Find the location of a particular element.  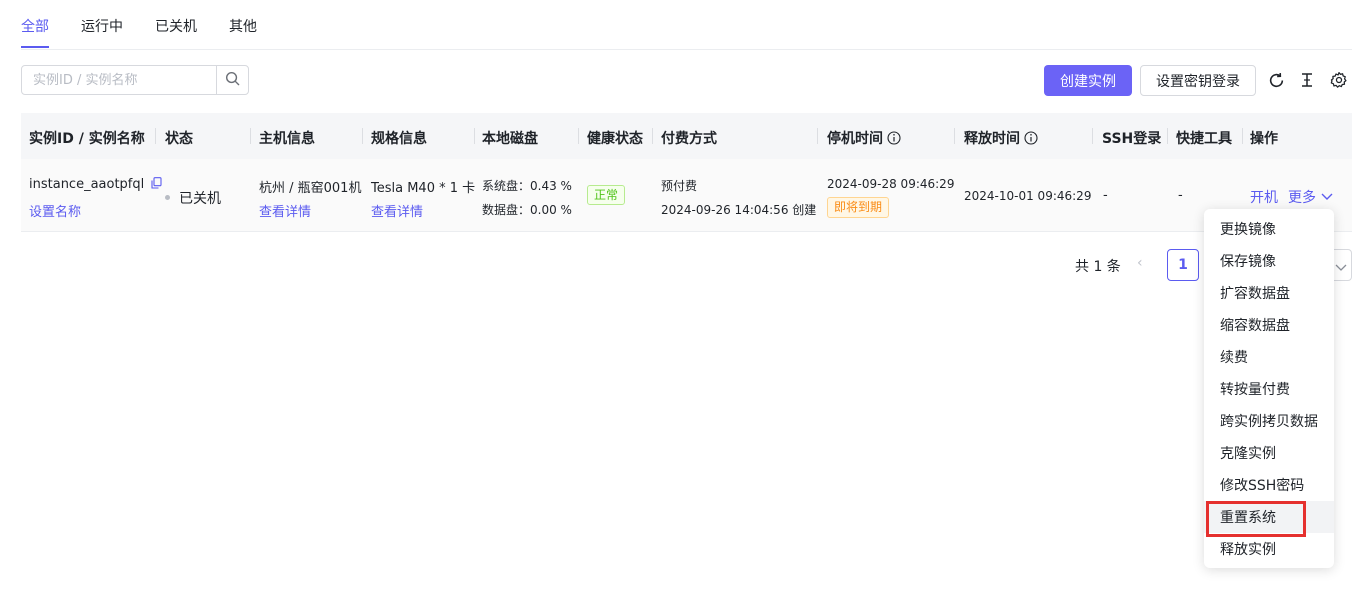

menu-item-switch-to-pay-as-you-go: 转按量付费 is located at coordinates (1269, 389).